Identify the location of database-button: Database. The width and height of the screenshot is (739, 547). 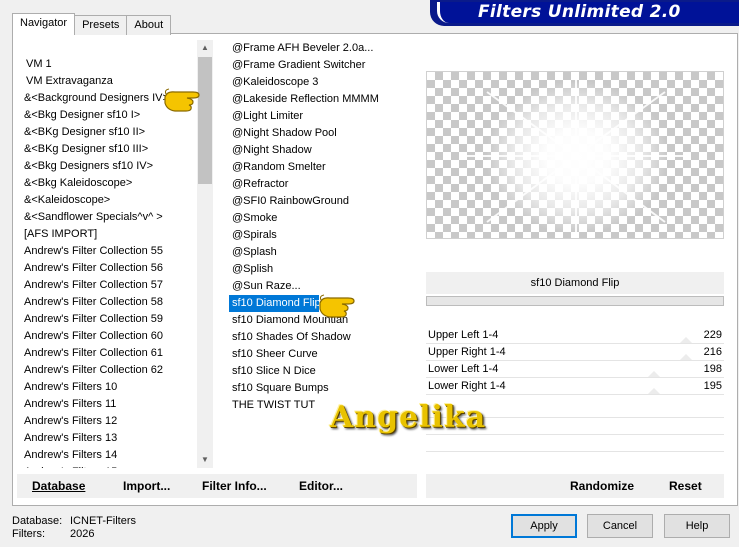
(58, 486).